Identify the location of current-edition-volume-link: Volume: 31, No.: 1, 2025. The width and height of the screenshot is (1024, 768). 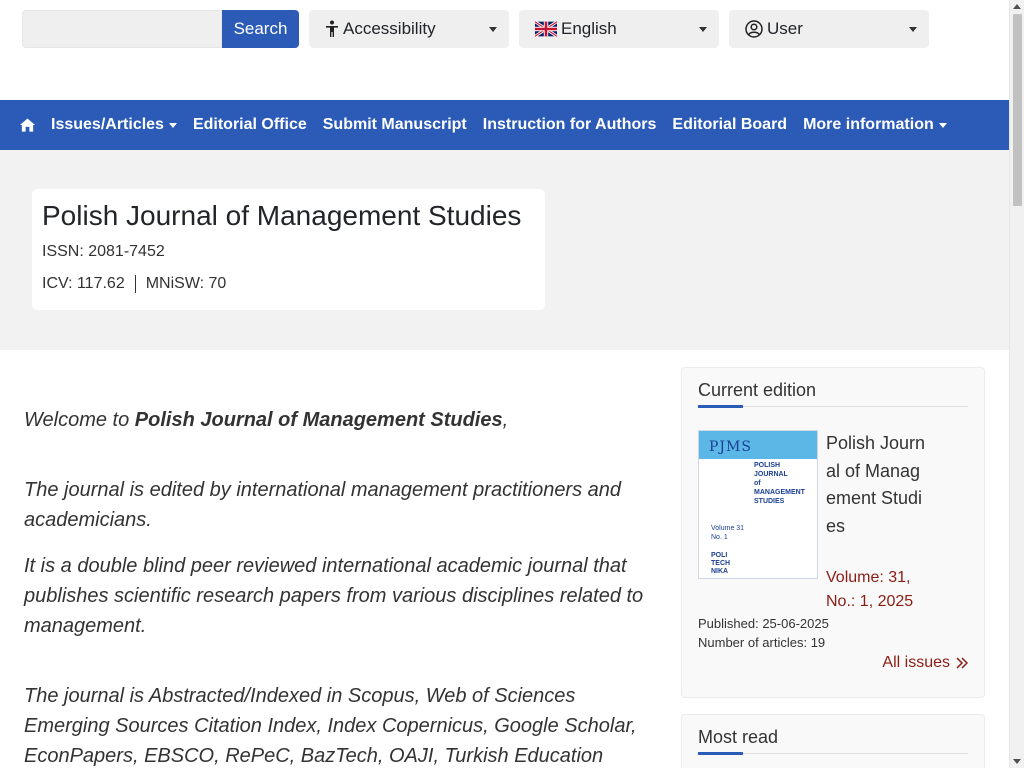
(881, 590).